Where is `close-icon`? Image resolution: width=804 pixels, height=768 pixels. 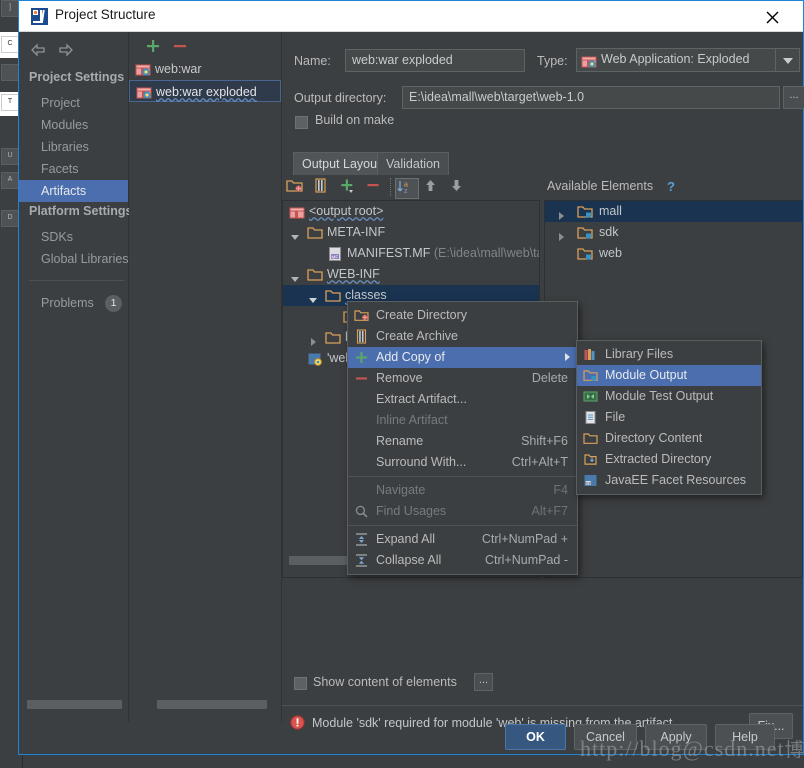
close-icon is located at coordinates (773, 16).